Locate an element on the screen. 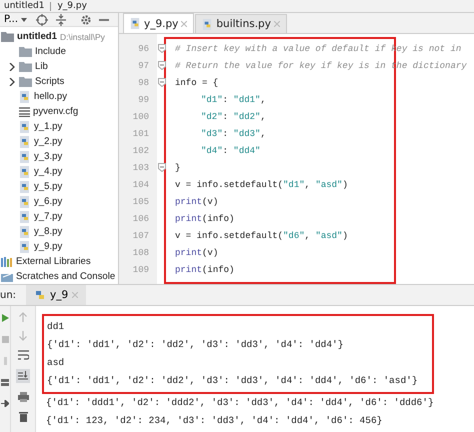  pin-icon is located at coordinates (5, 403).